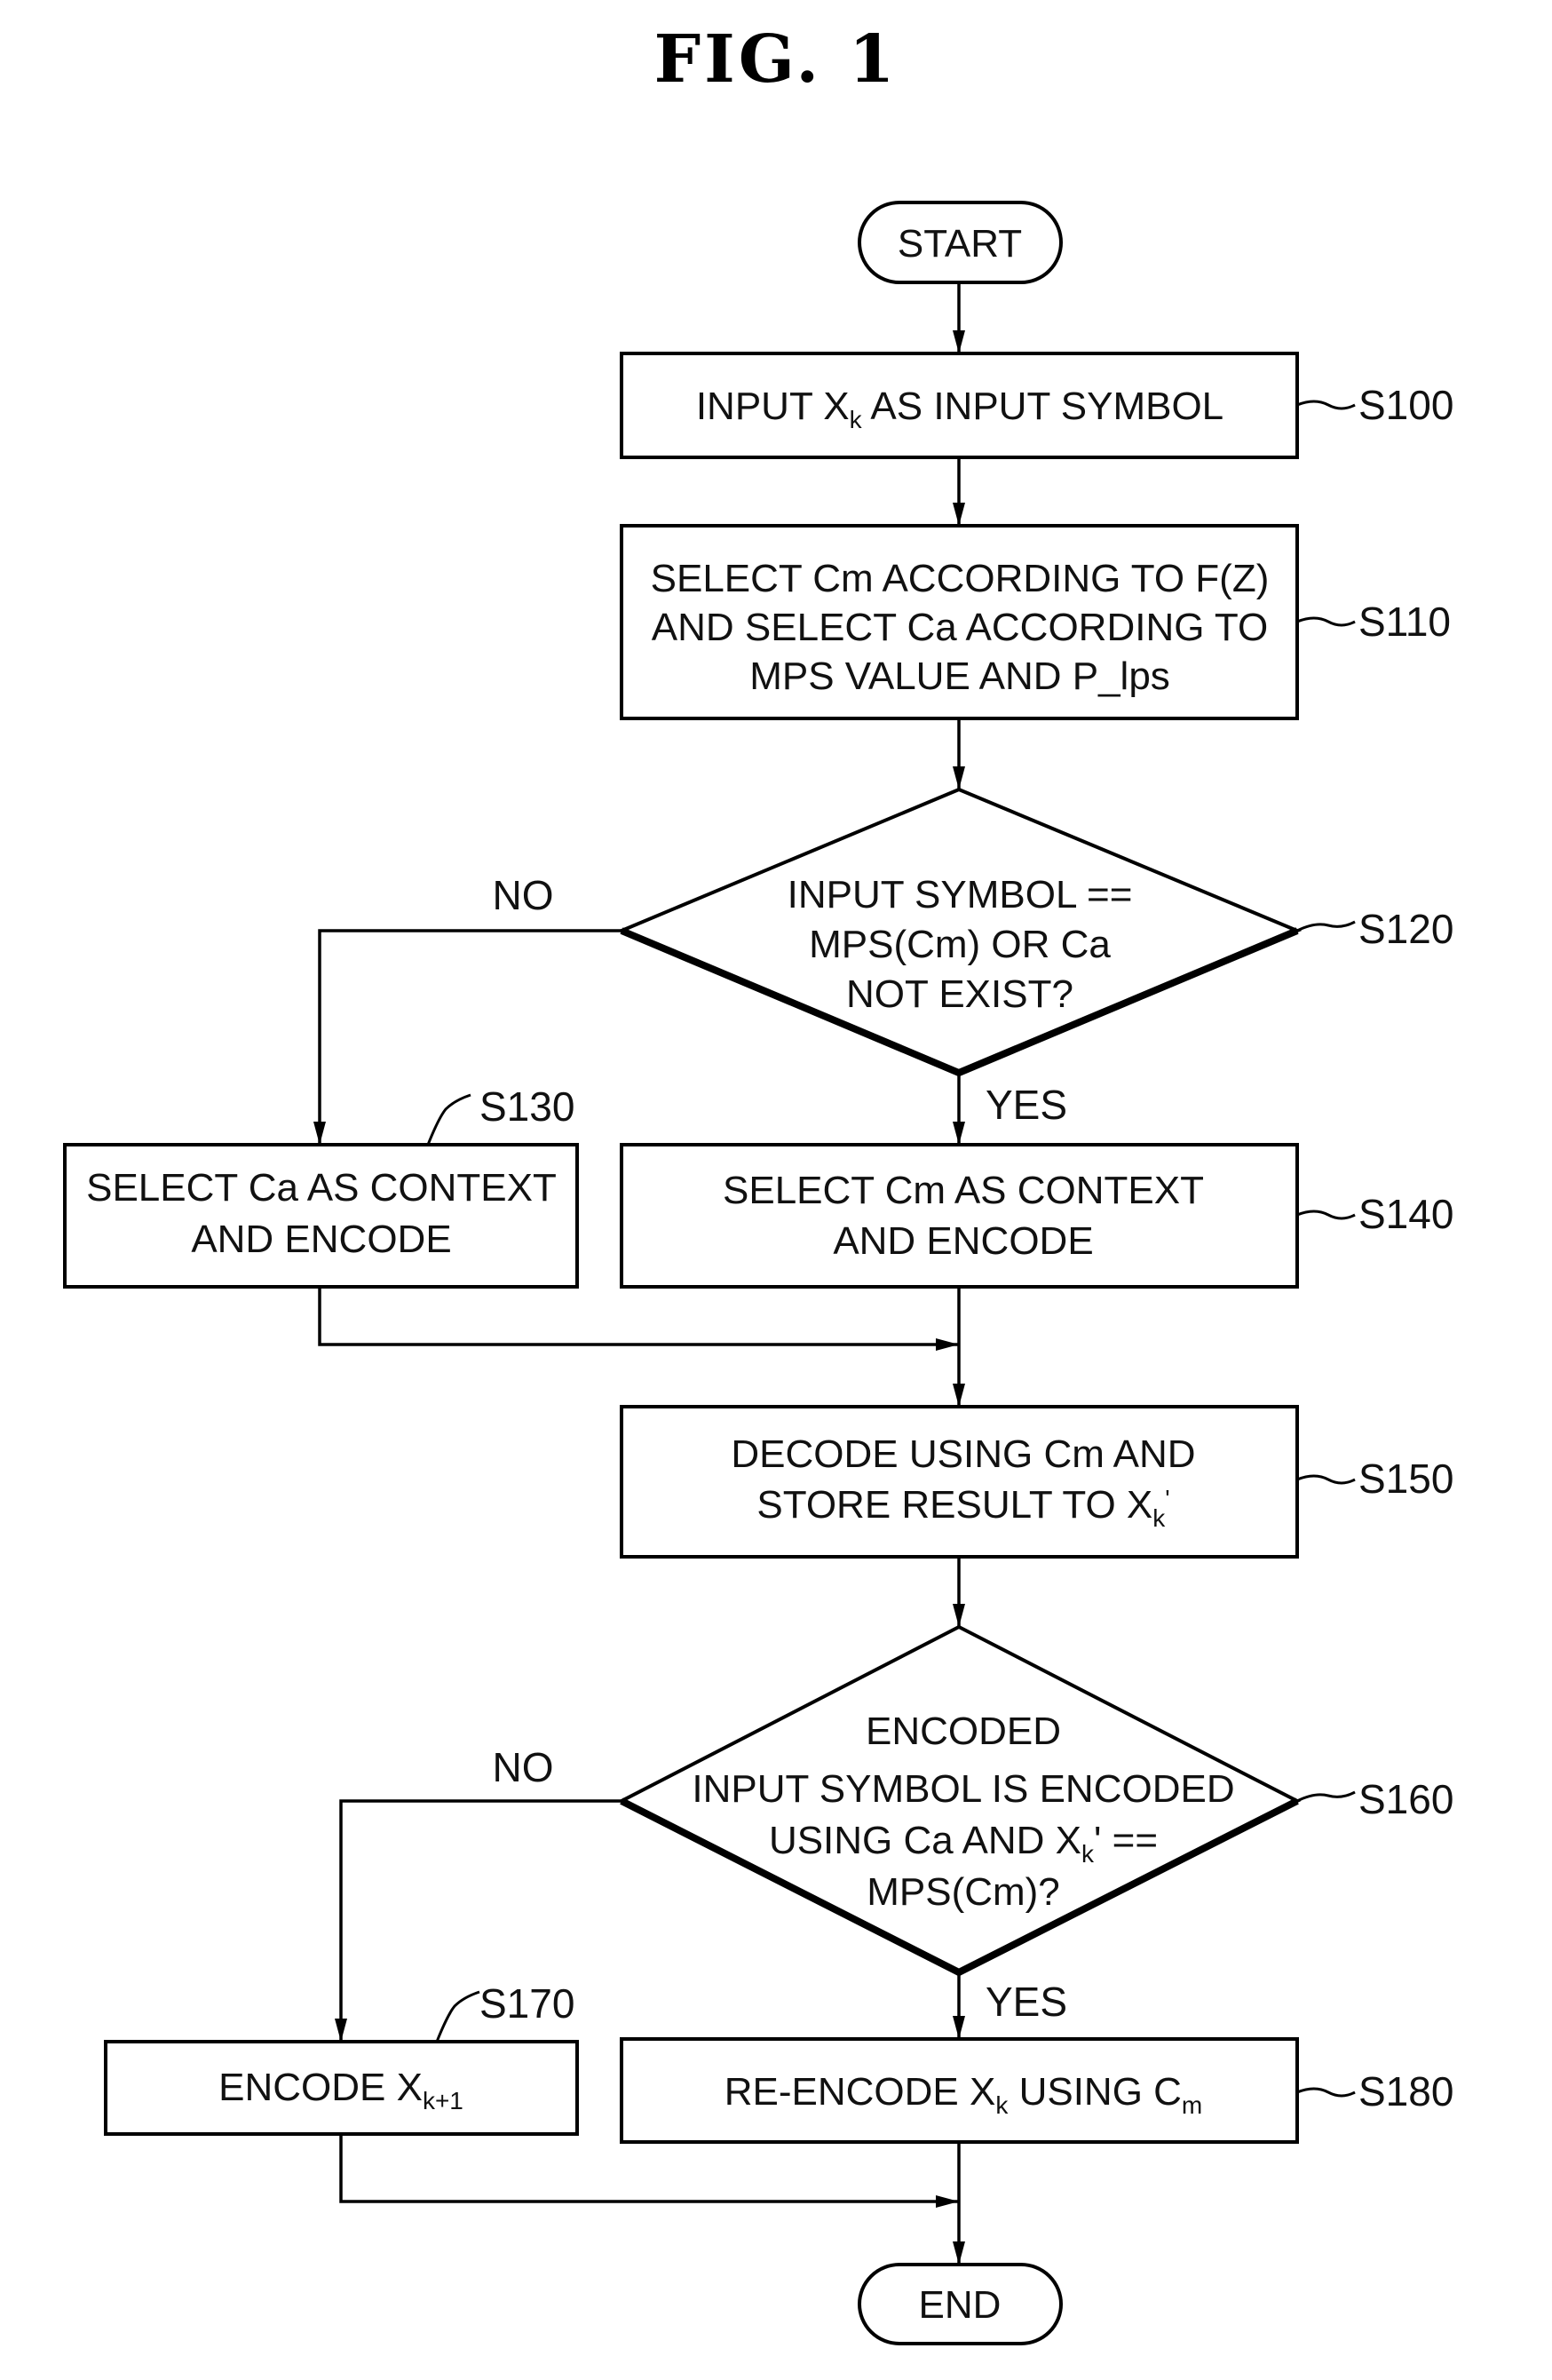 The width and height of the screenshot is (1552, 2380). I want to click on s100-leader, so click(1326, 405).